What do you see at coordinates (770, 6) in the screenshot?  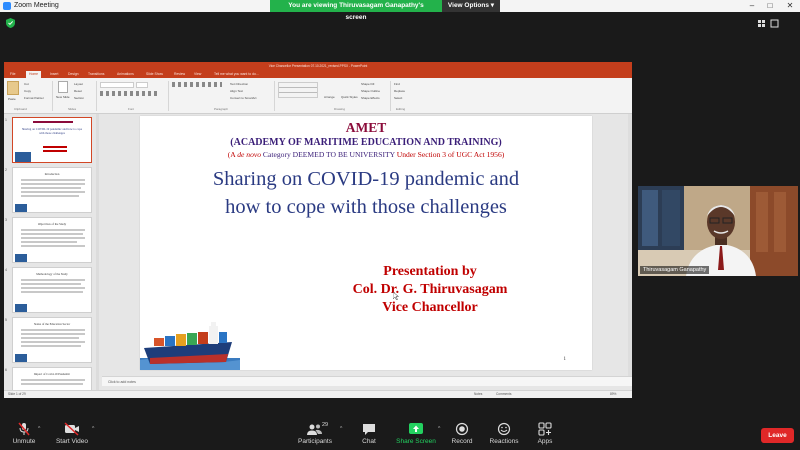 I see `maximize-button: □` at bounding box center [770, 6].